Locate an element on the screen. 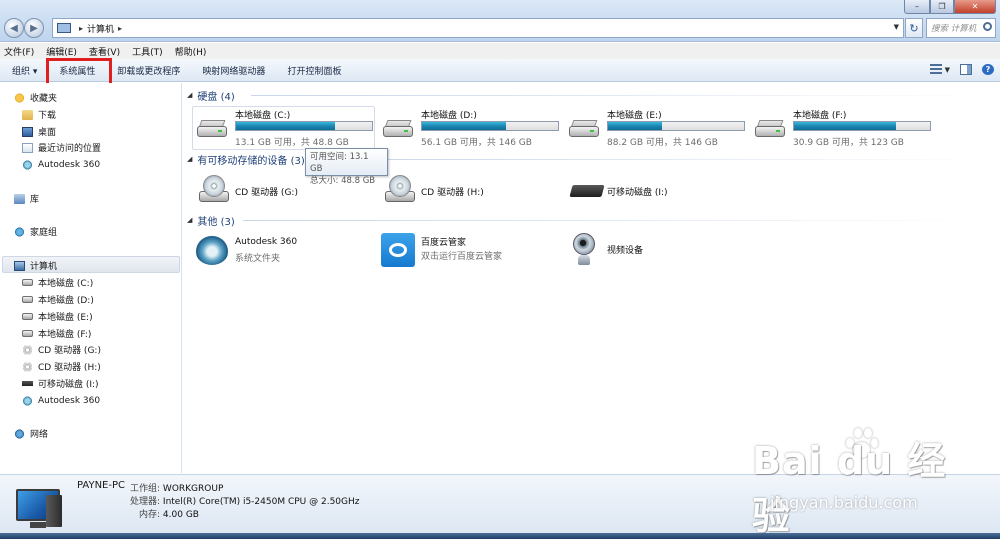 This screenshot has height=539, width=1000. drive-info: 56.1 GB 可用，共 146 GB is located at coordinates (476, 143).